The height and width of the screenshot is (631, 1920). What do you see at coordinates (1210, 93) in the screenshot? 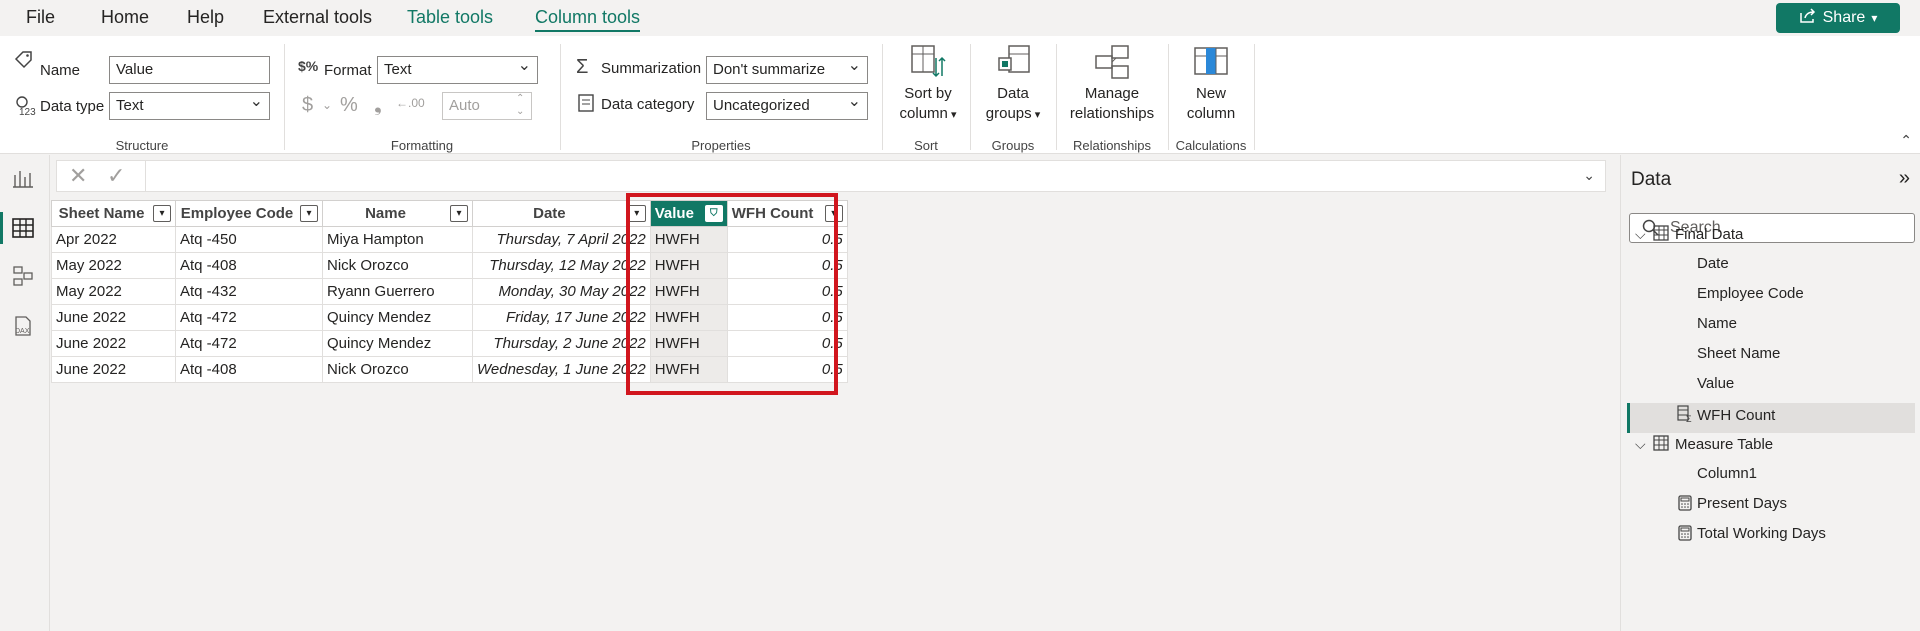
I see `new-label: New` at bounding box center [1210, 93].